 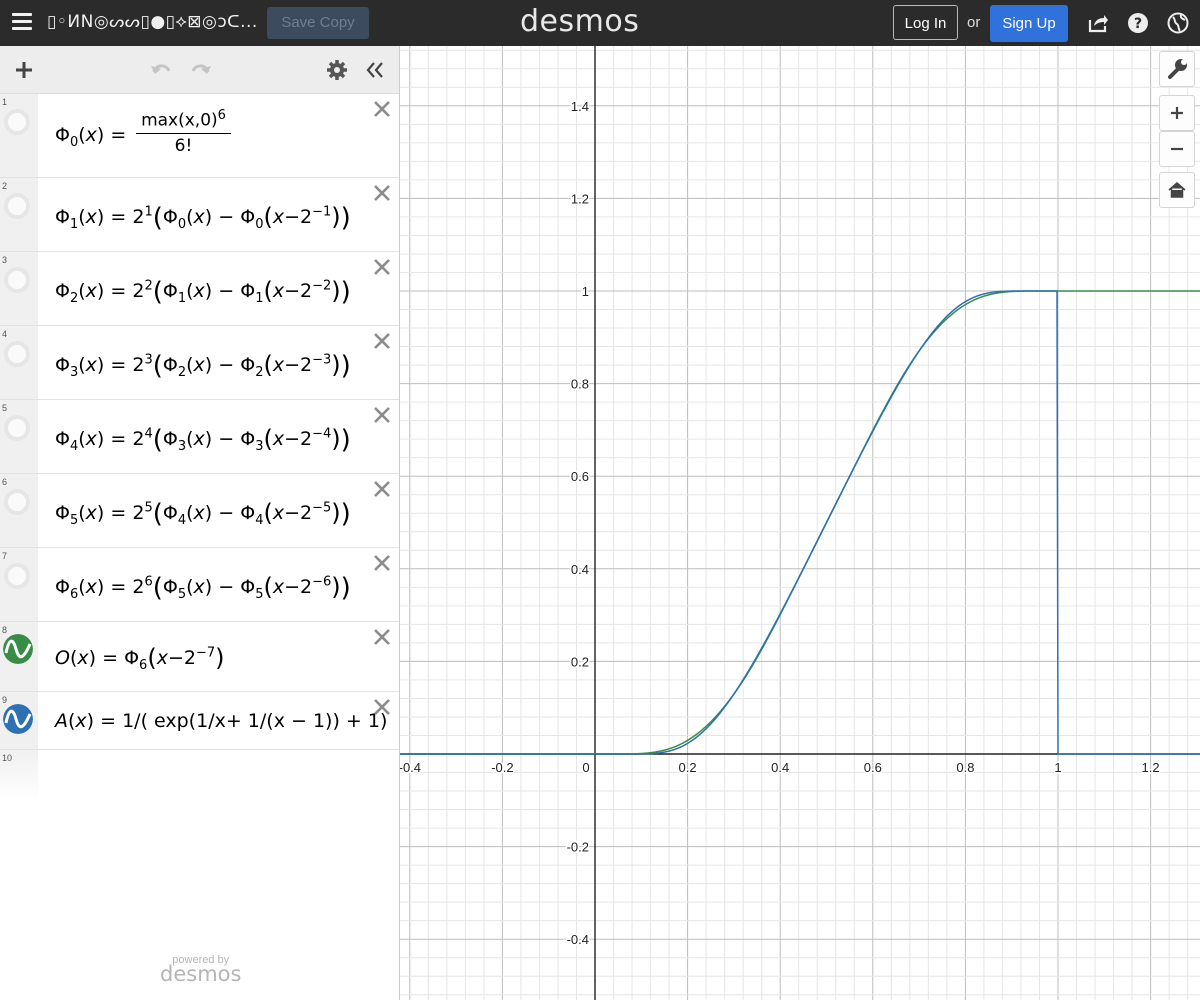 I want to click on expression-math: Φ5(x) = 25(Φ4(x) − Φ4(x−2−5)), so click(x=203, y=514).